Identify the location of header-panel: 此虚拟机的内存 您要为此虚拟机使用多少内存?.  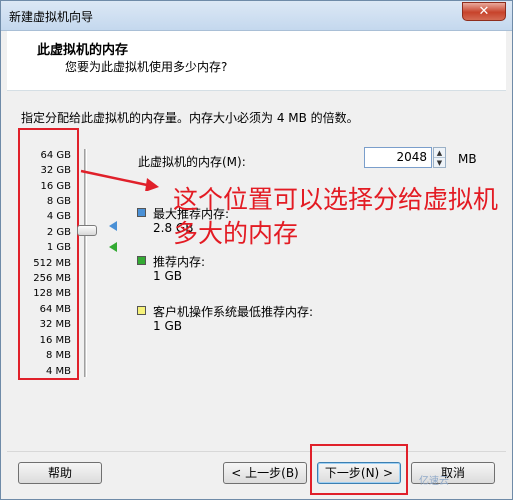
(256, 61).